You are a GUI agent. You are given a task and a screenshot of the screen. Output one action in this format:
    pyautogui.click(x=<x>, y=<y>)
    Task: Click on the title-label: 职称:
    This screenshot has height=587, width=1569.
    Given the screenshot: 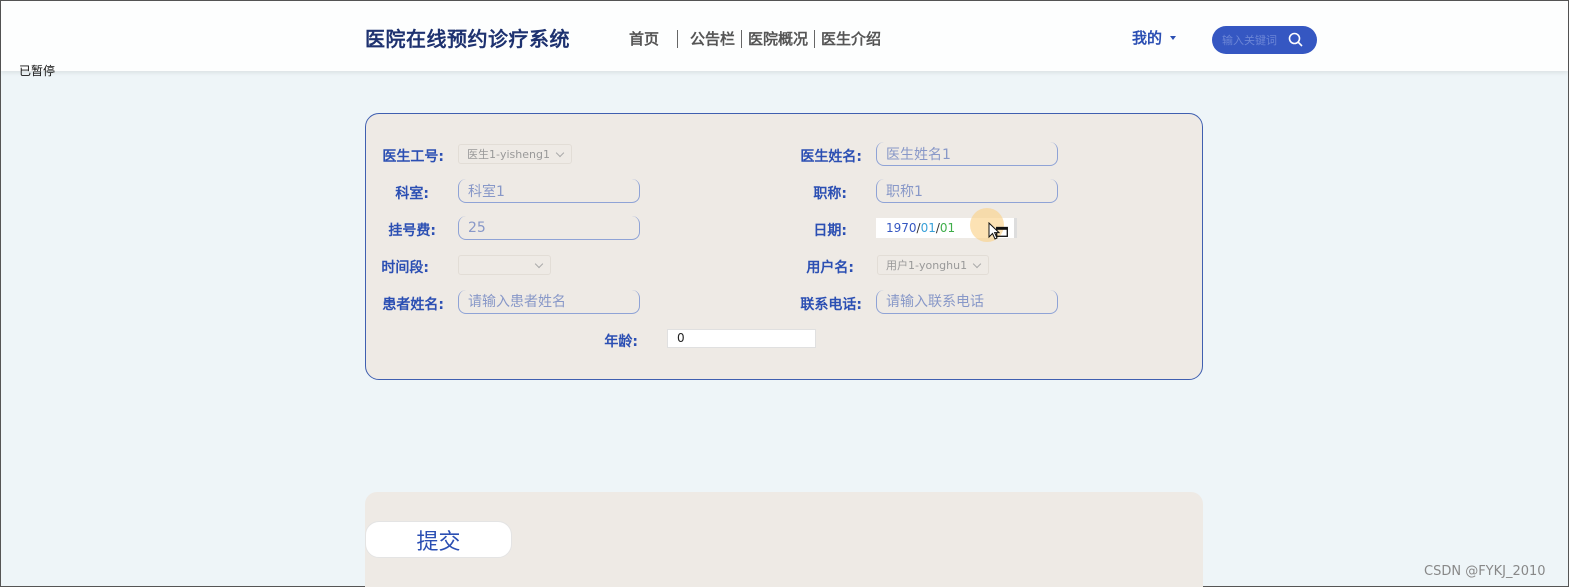 What is the action you would take?
    pyautogui.click(x=830, y=194)
    